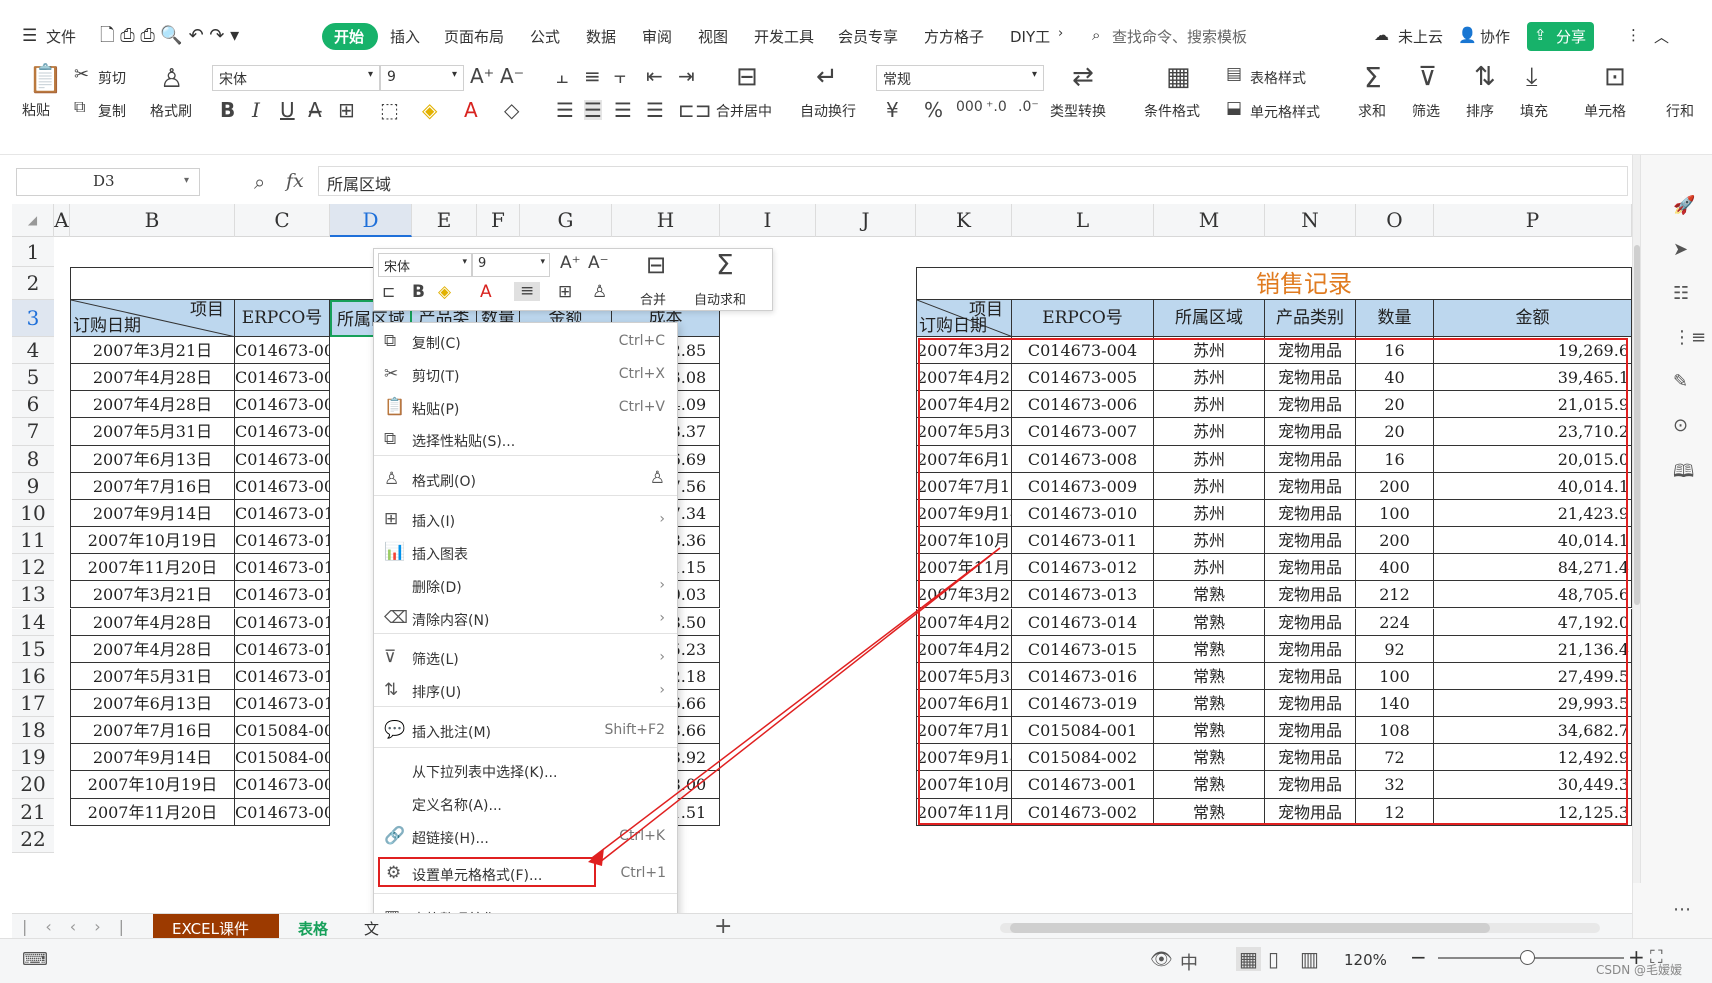 The width and height of the screenshot is (1712, 983). I want to click on annotation-arrowhead, so click(596, 857).